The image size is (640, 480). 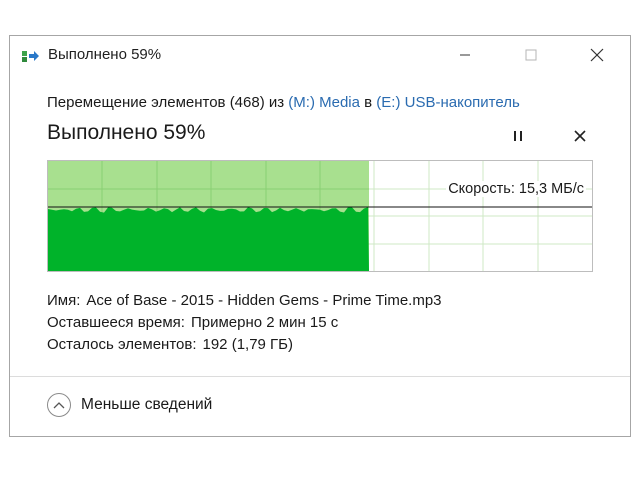 I want to click on maximize-button, so click(x=531, y=55).